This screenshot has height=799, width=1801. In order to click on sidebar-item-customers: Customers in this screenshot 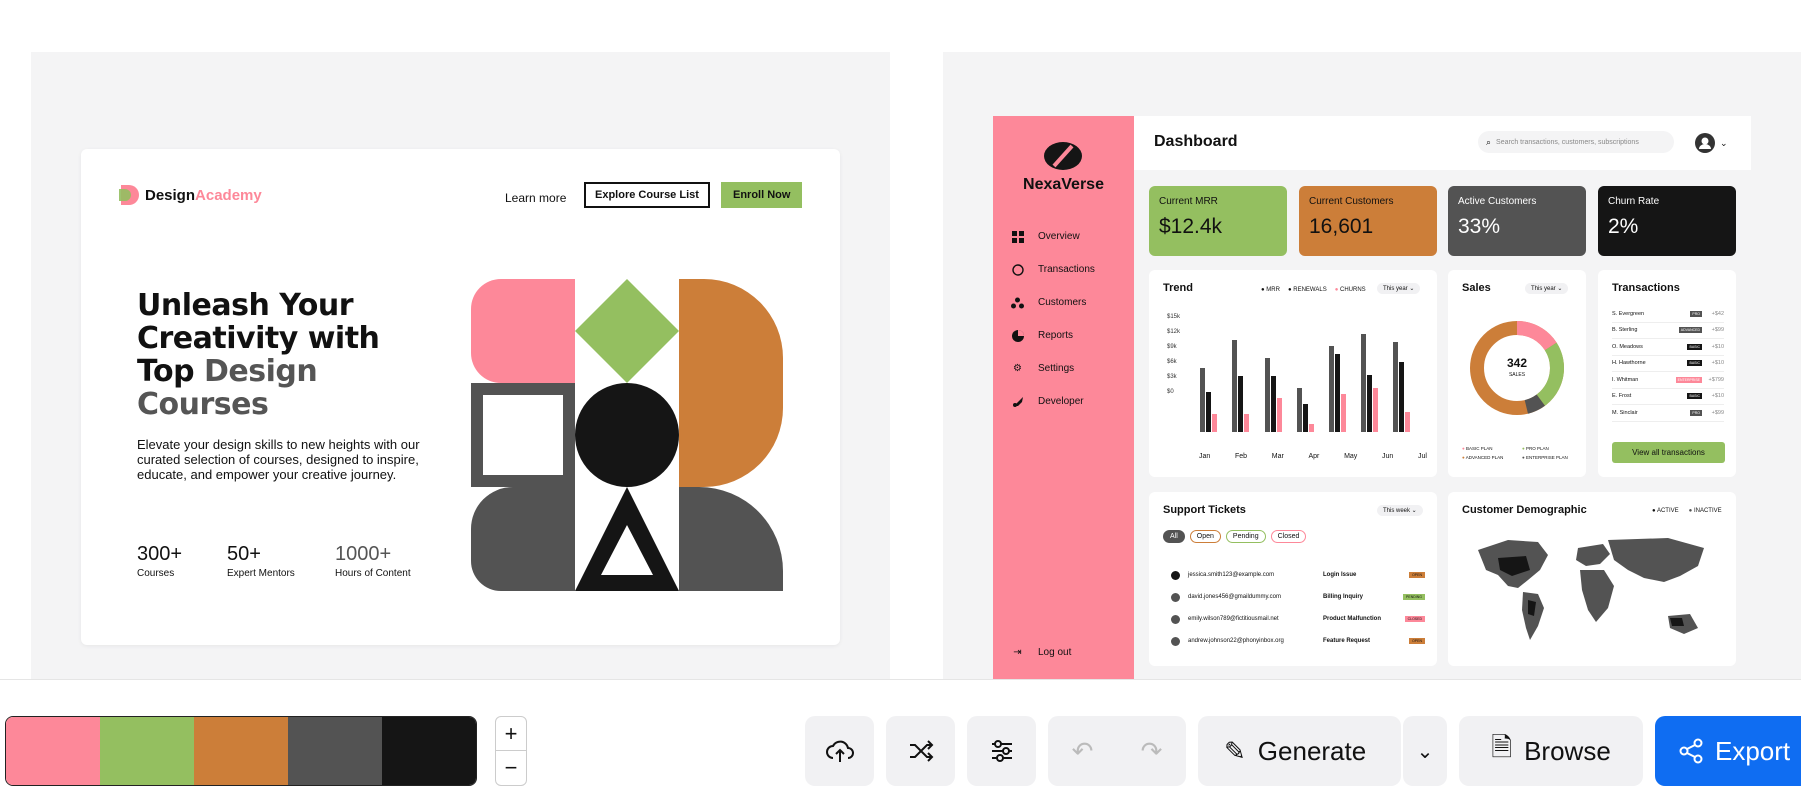, I will do `click(1048, 302)`.